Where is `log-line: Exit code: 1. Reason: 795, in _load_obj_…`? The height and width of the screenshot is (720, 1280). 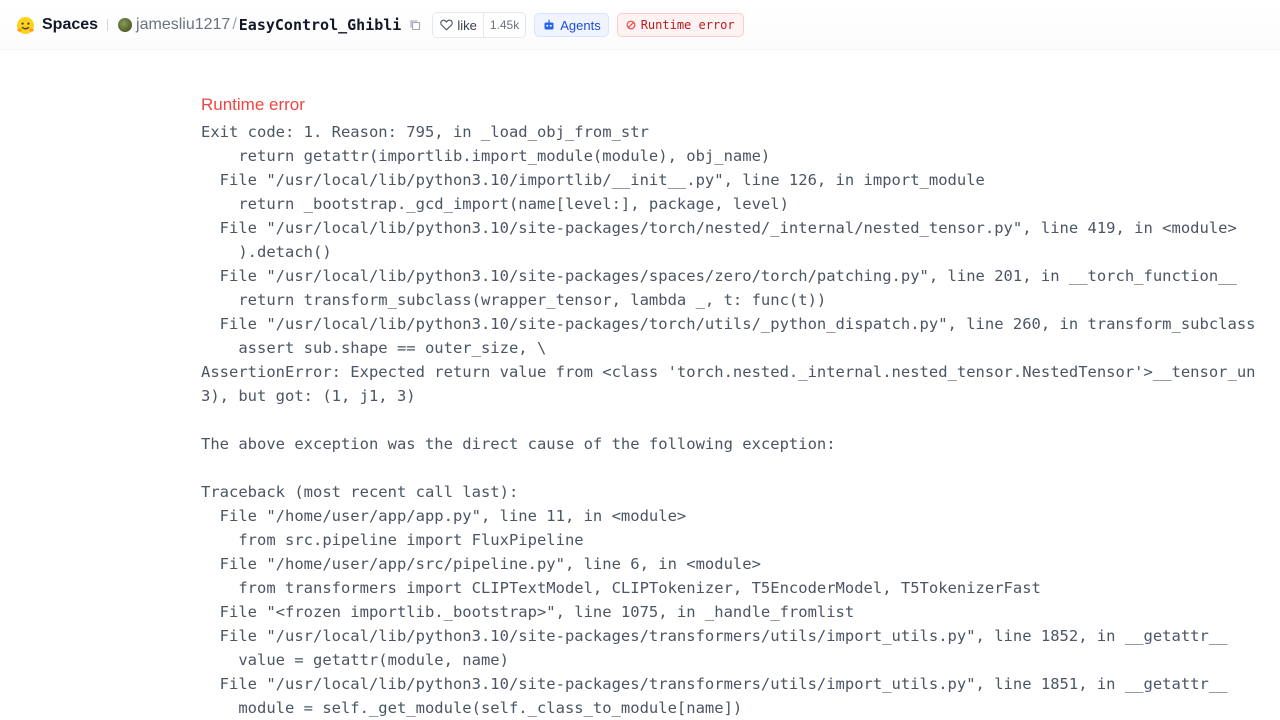 log-line: Exit code: 1. Reason: 795, in _load_obj_… is located at coordinates (425, 132).